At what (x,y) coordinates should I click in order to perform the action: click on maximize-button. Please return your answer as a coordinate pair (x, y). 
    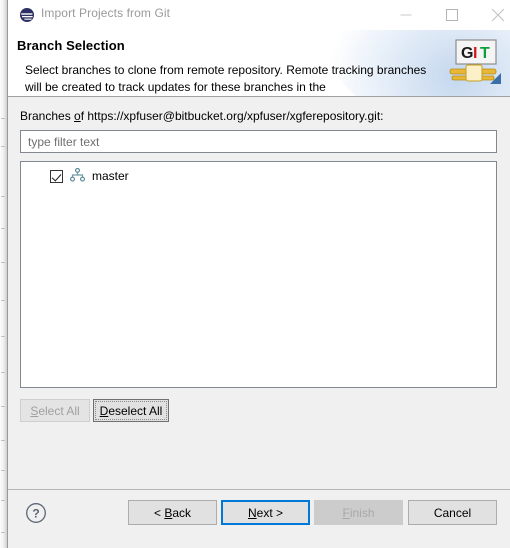
    Looking at the image, I should click on (451, 15).